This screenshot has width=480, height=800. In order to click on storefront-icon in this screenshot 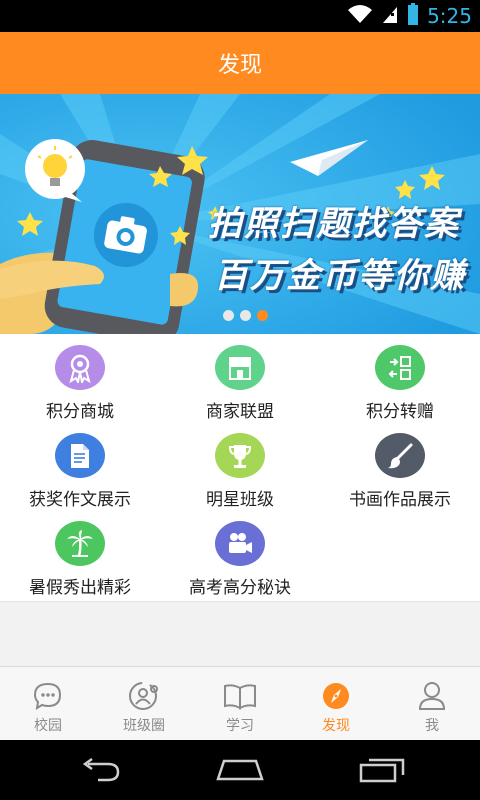, I will do `click(240, 367)`.